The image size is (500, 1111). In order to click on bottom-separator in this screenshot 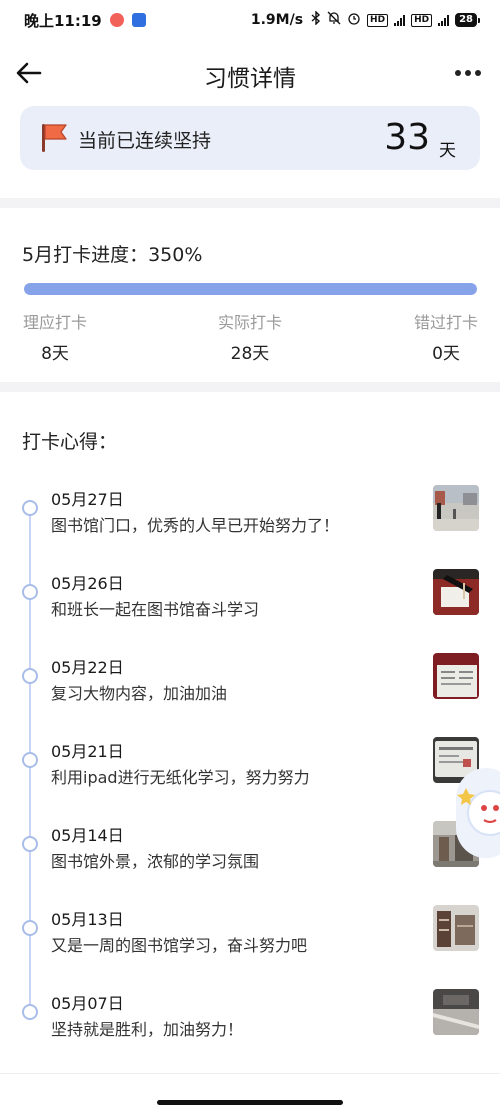, I will do `click(250, 1073)`.